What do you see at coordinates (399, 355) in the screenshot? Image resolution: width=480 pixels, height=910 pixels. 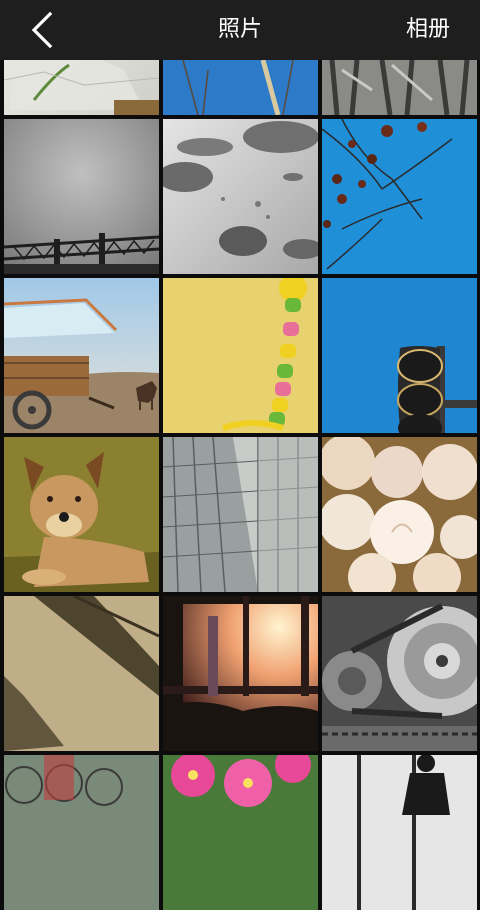 I see `photo-thumbnail-traffic-light` at bounding box center [399, 355].